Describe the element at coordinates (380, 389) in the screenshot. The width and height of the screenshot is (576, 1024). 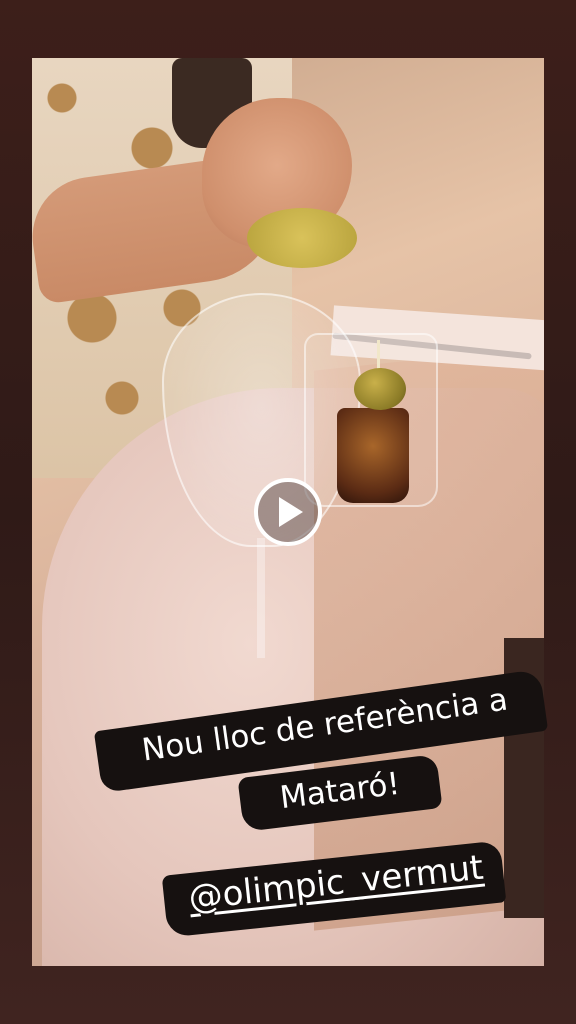
I see `olive` at that location.